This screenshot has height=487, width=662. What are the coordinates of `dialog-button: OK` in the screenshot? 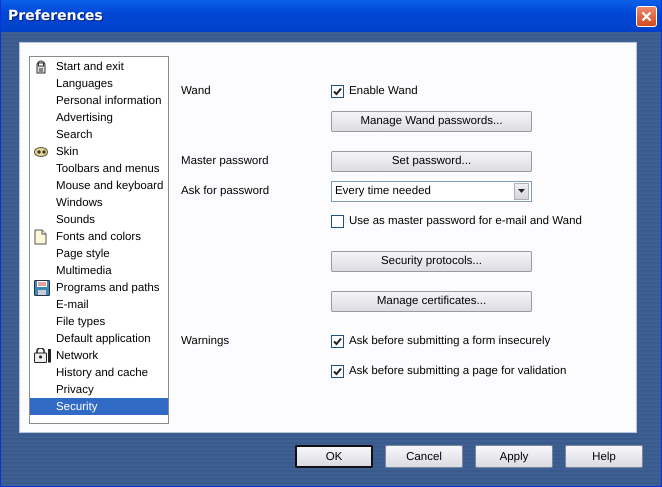 It's located at (334, 456).